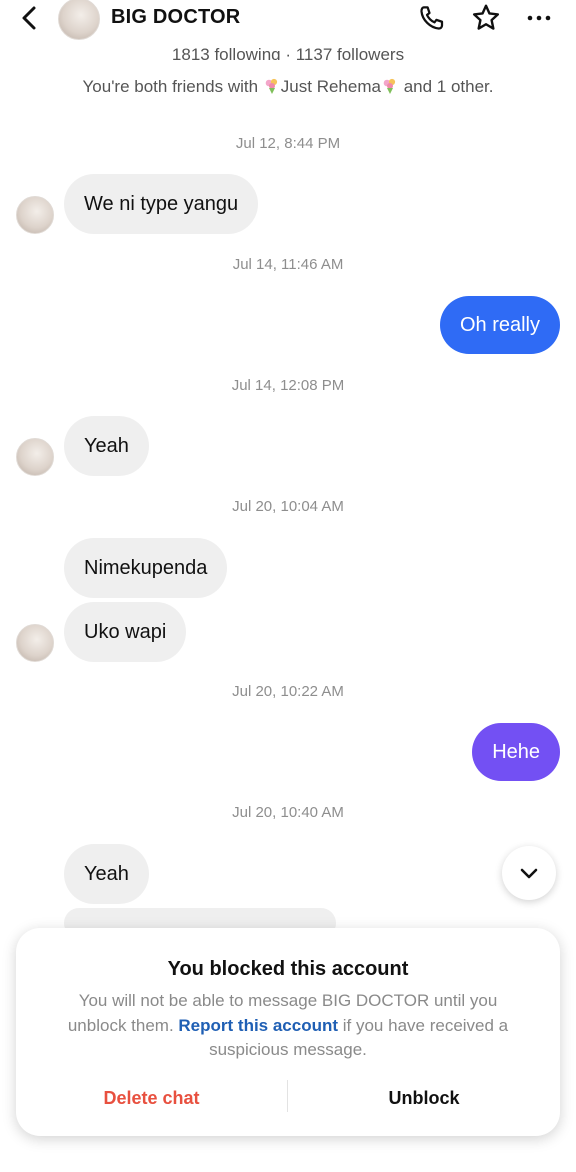 Image resolution: width=576 pixels, height=1172 pixels. What do you see at coordinates (288, 506) in the screenshot?
I see `message-timestamp: Jul 20, 10:04 AM` at bounding box center [288, 506].